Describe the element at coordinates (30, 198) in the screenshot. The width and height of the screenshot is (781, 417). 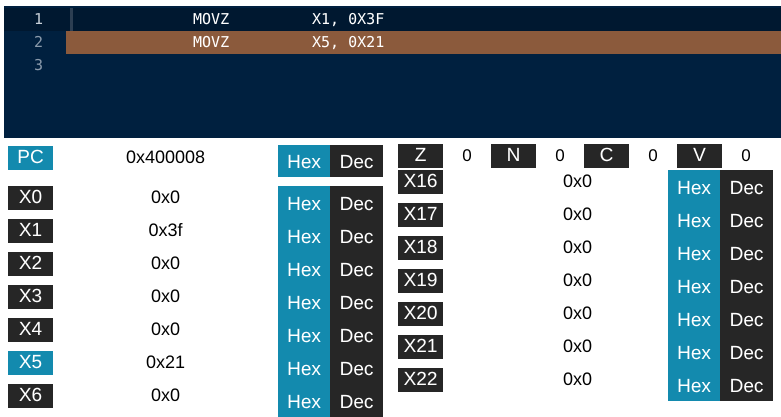
I see `register-label: X0` at that location.